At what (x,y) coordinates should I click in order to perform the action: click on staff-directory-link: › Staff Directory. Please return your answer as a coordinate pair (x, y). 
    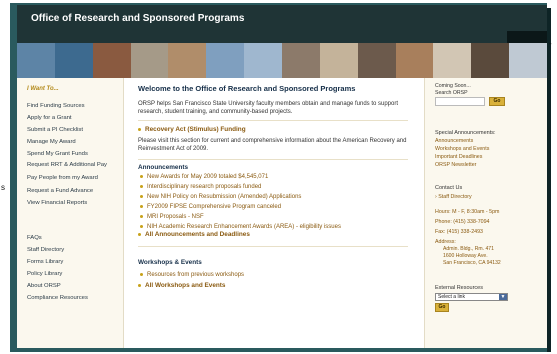
    Looking at the image, I should click on (453, 197).